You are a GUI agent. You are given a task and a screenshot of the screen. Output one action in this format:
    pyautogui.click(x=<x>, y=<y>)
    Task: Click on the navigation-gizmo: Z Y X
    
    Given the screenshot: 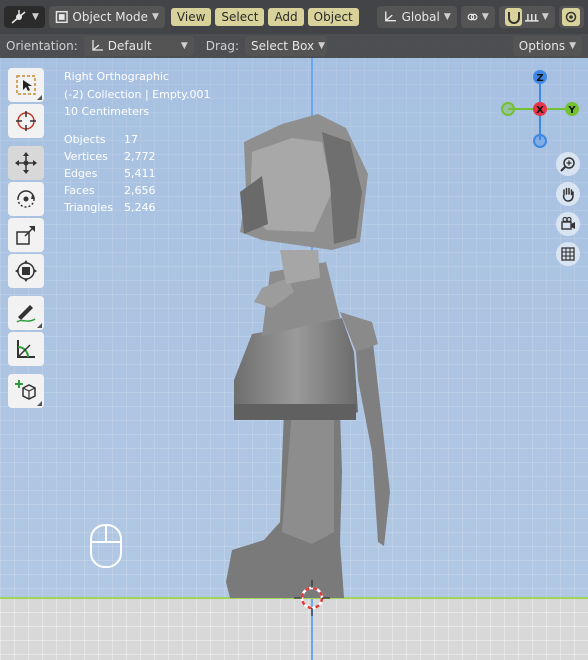 What is the action you would take?
    pyautogui.click(x=543, y=108)
    